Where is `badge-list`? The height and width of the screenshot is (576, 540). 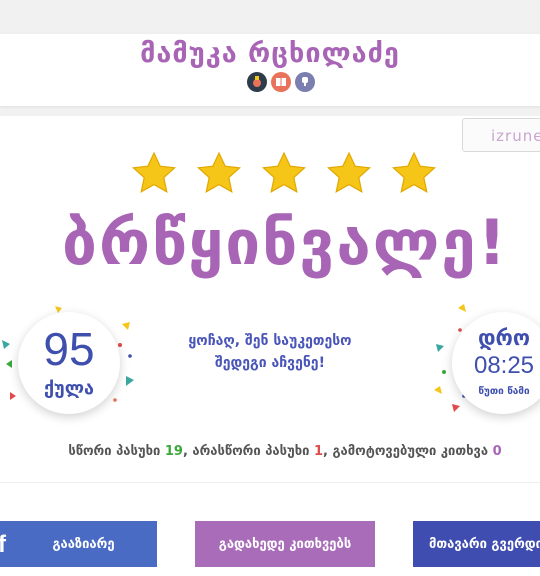
badge-list is located at coordinates (281, 82).